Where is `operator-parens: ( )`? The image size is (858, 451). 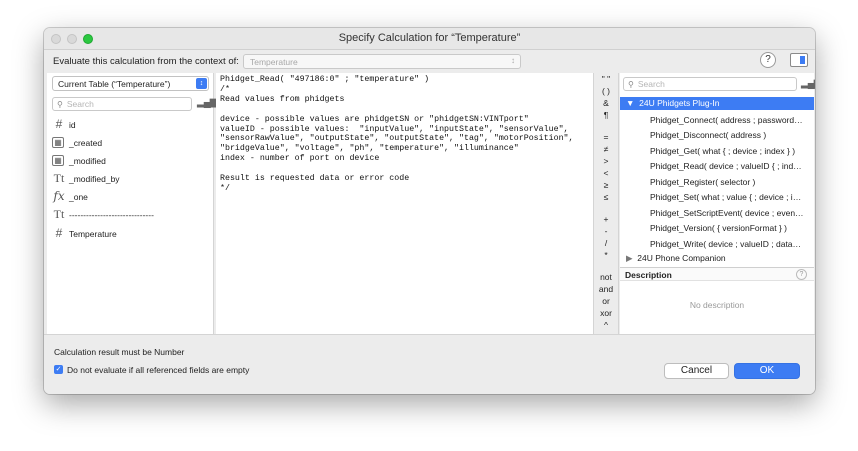 operator-parens: ( ) is located at coordinates (606, 91).